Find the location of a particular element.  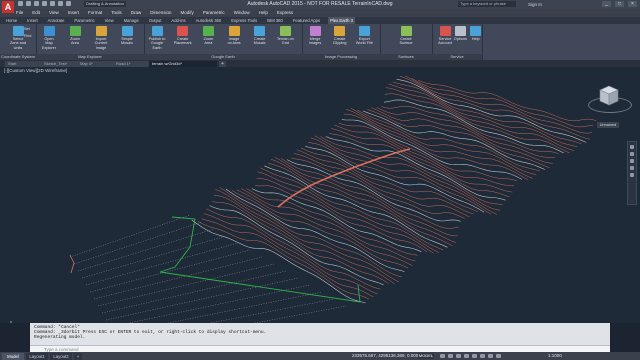

tool-label: Open Map Explorer is located at coordinates (49, 43).